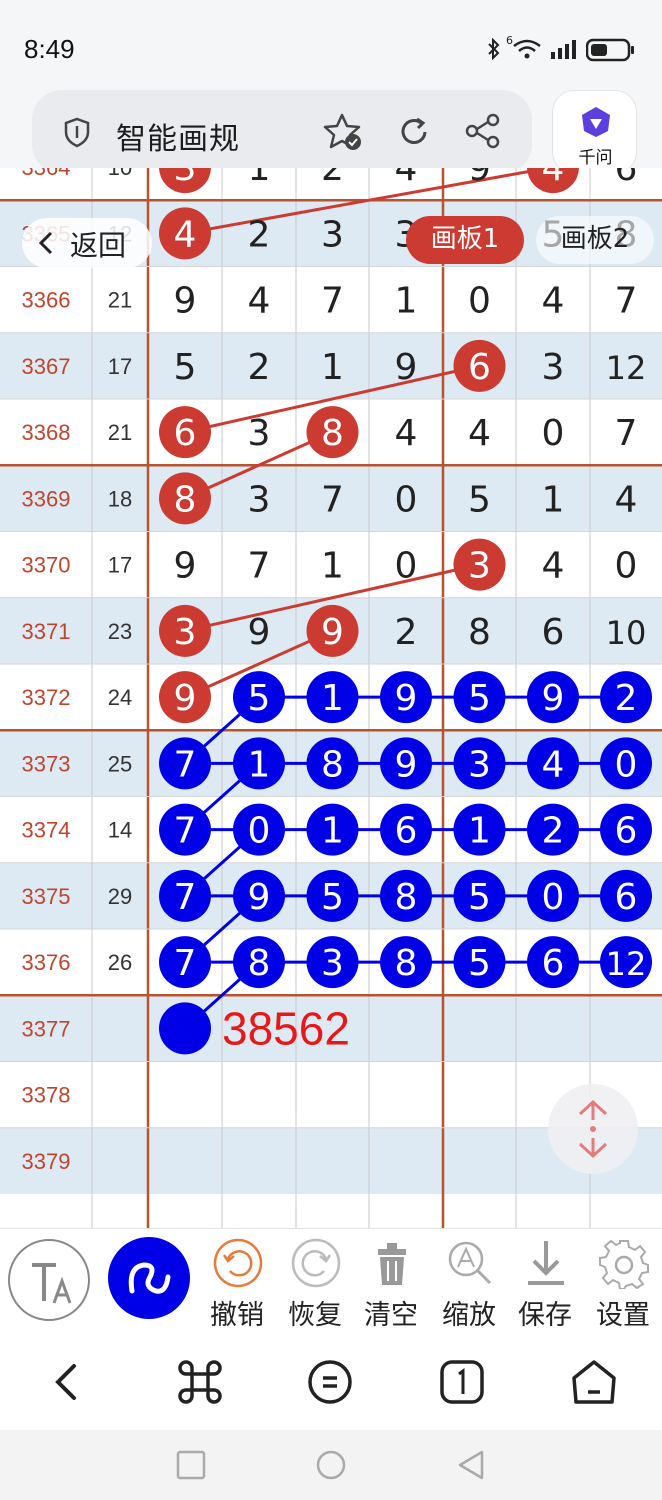 The height and width of the screenshot is (1500, 662). I want to click on back-arrow-icon, so click(68, 1382).